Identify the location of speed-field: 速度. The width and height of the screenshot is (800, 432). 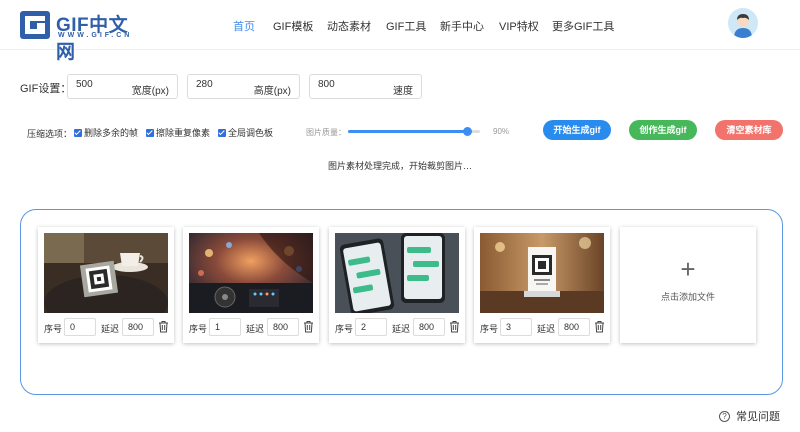
(365, 86).